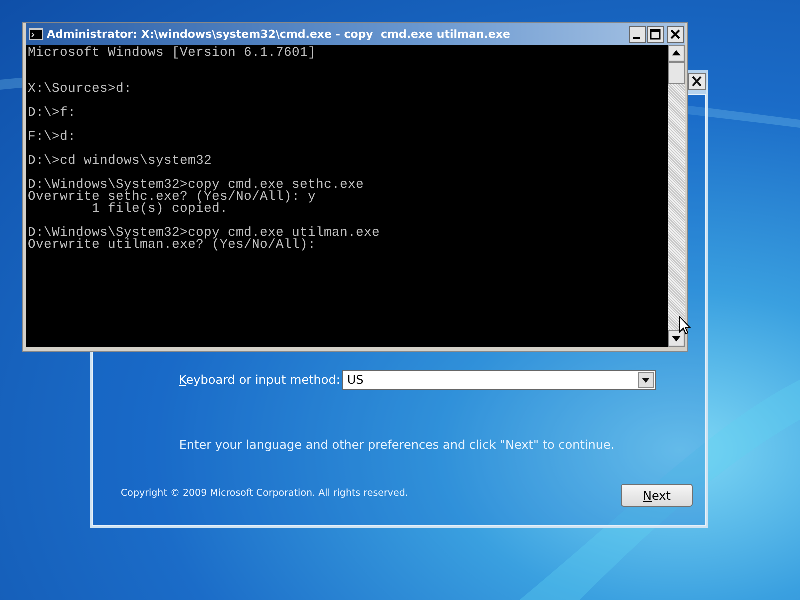 This screenshot has height=600, width=800. What do you see at coordinates (676, 53) in the screenshot?
I see `scroll-up-icon` at bounding box center [676, 53].